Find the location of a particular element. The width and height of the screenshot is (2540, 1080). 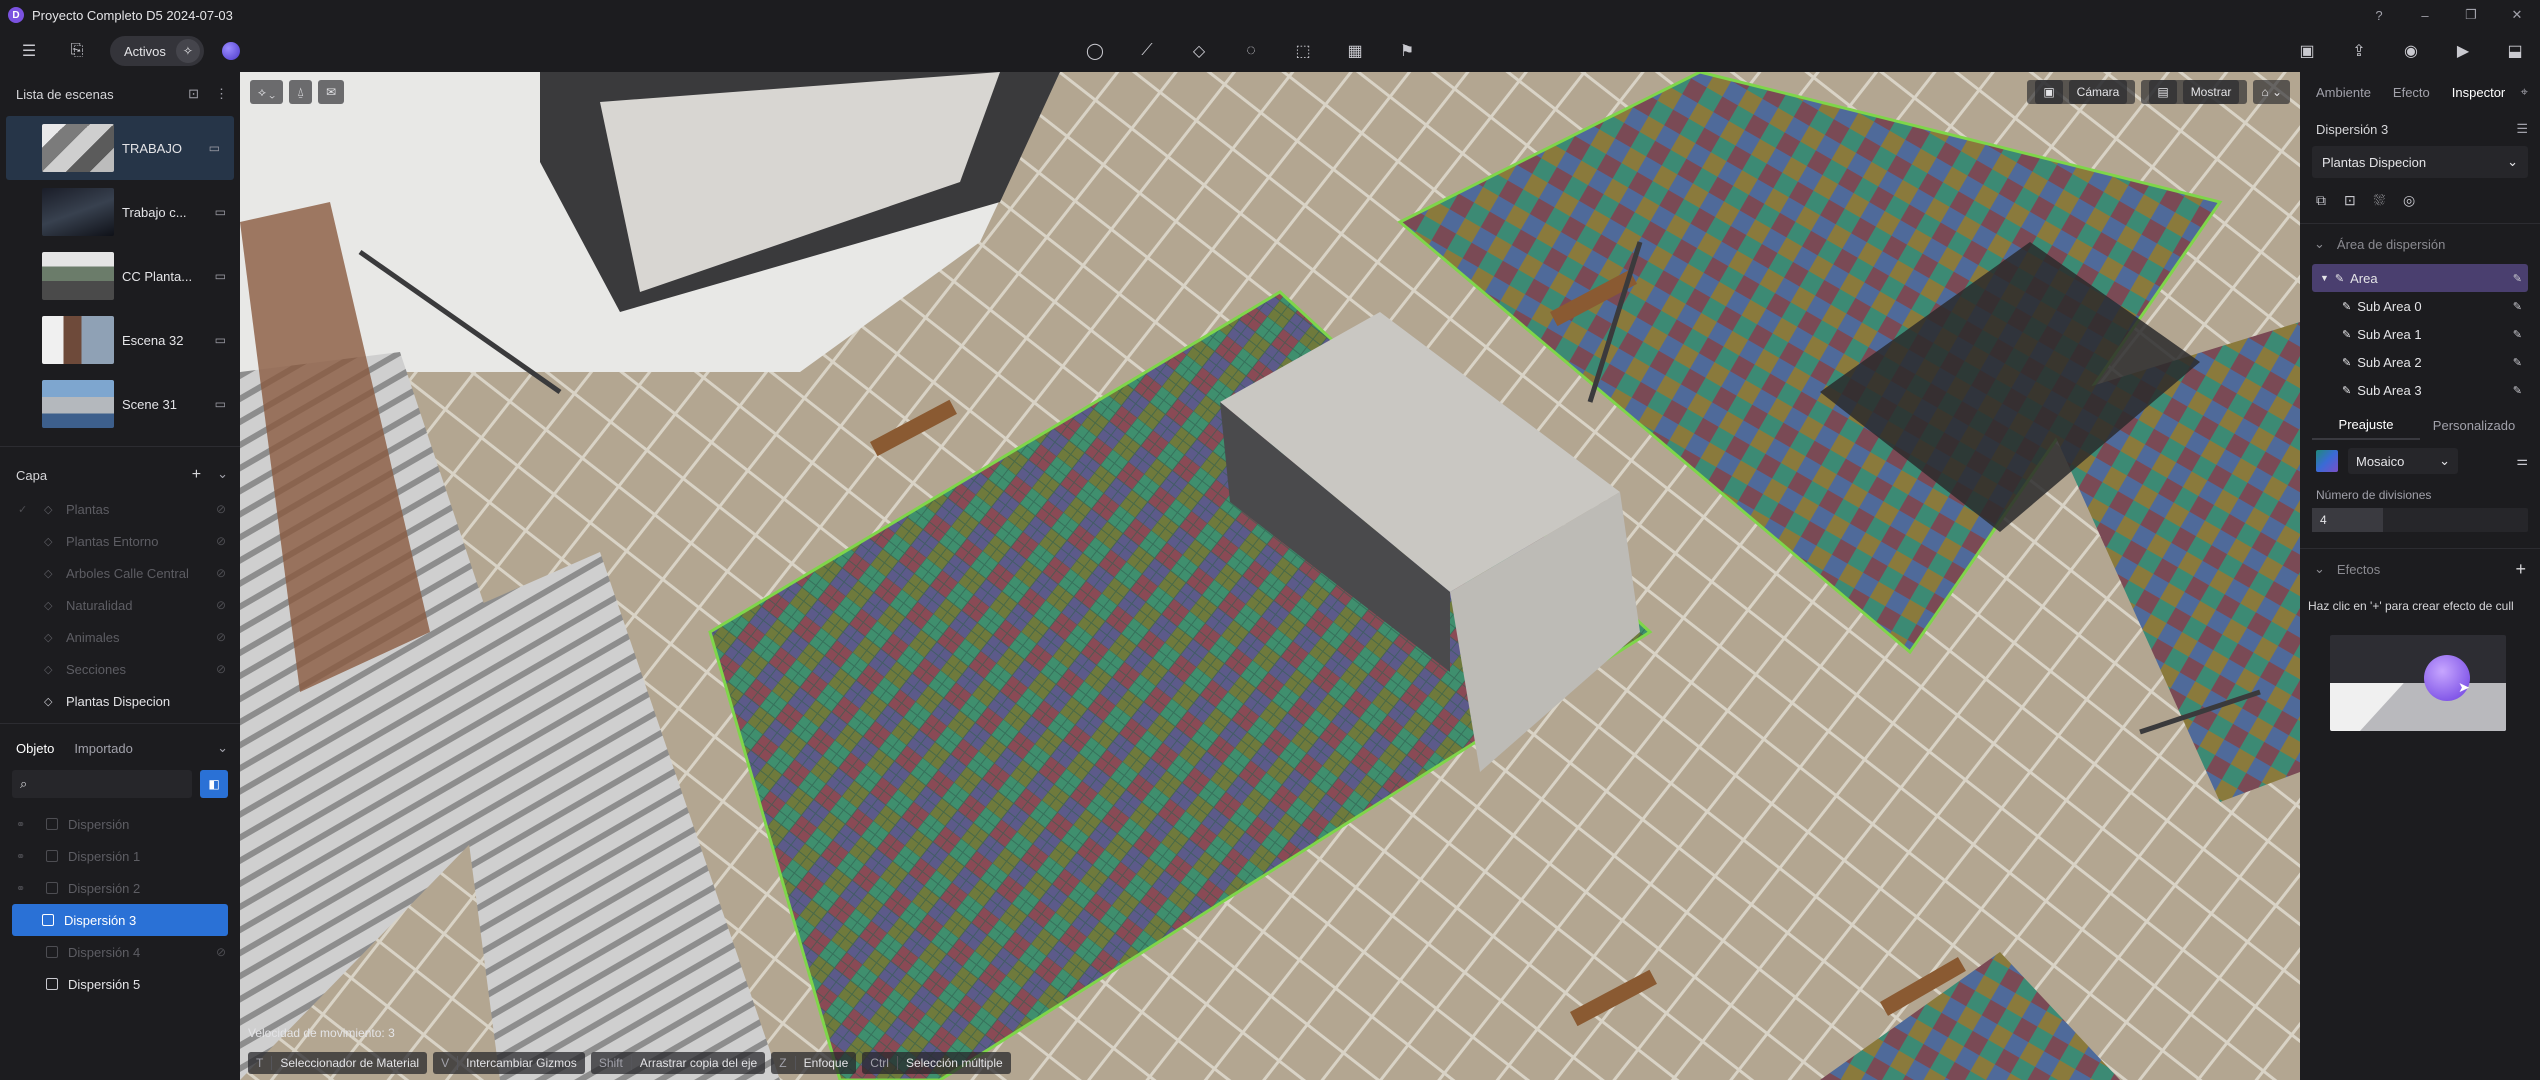

path-tool-icon: ⟋ is located at coordinates (1147, 51).